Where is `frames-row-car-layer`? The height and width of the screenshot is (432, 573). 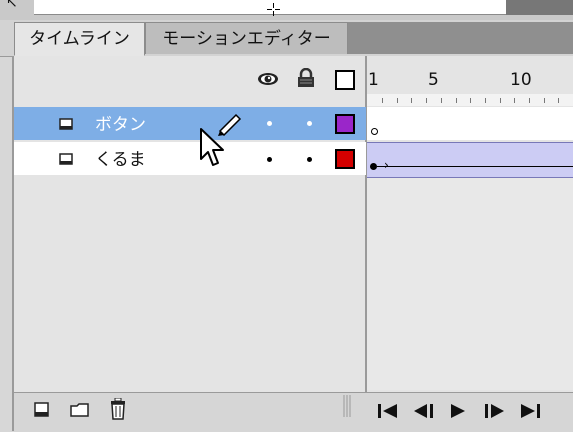
frames-row-car-layer is located at coordinates (470, 160).